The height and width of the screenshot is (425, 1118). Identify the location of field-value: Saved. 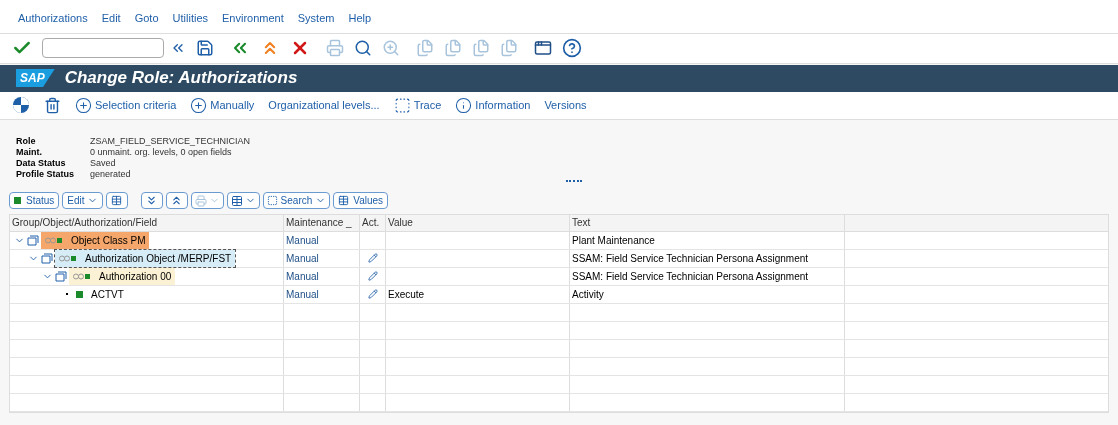
(103, 163).